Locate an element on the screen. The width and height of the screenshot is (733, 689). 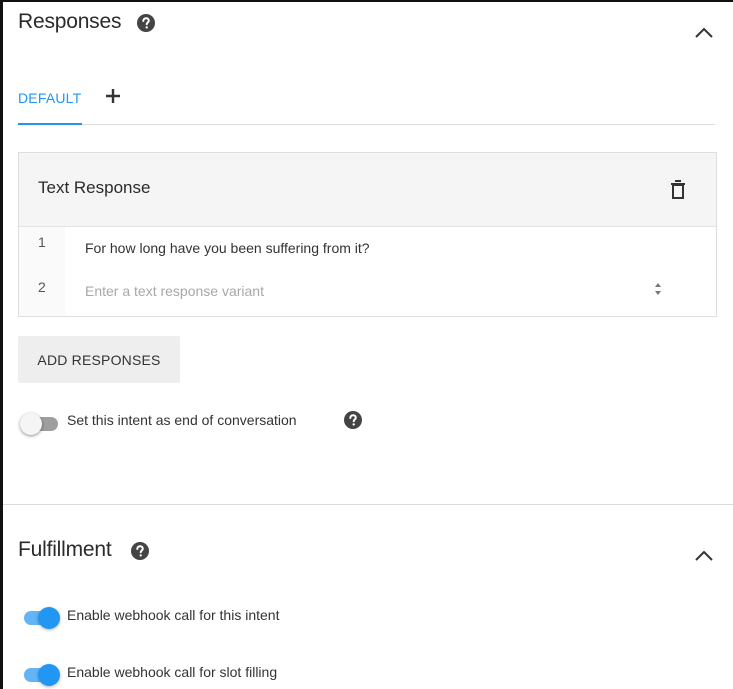
trash-icon is located at coordinates (678, 190).